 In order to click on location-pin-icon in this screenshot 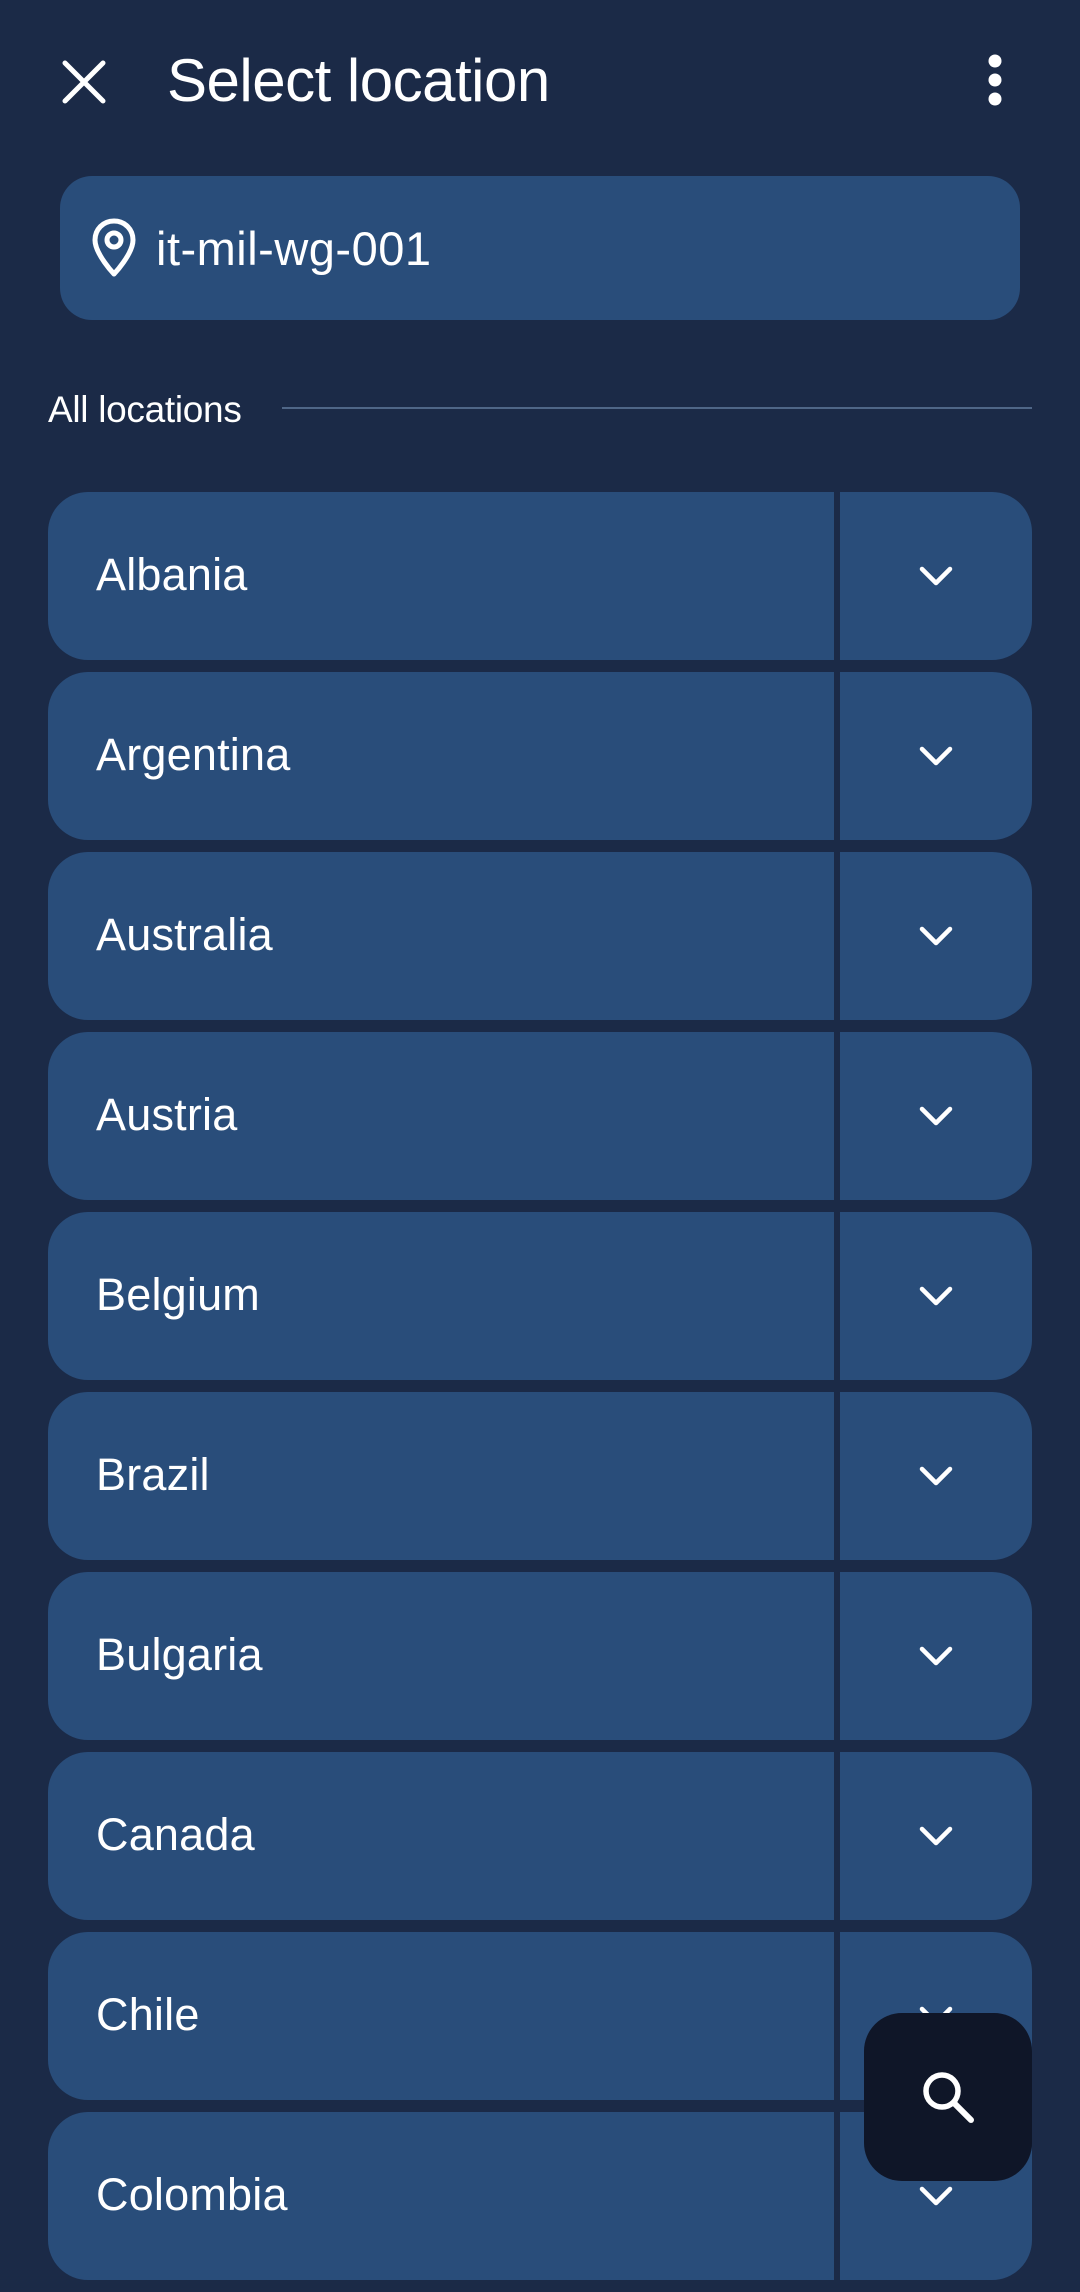, I will do `click(114, 248)`.